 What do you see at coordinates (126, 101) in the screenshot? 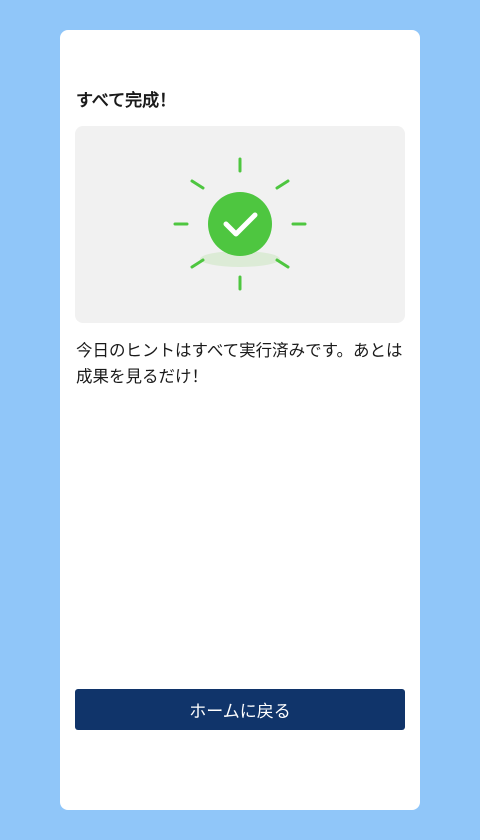
I see `completion-title: すべて完成！` at bounding box center [126, 101].